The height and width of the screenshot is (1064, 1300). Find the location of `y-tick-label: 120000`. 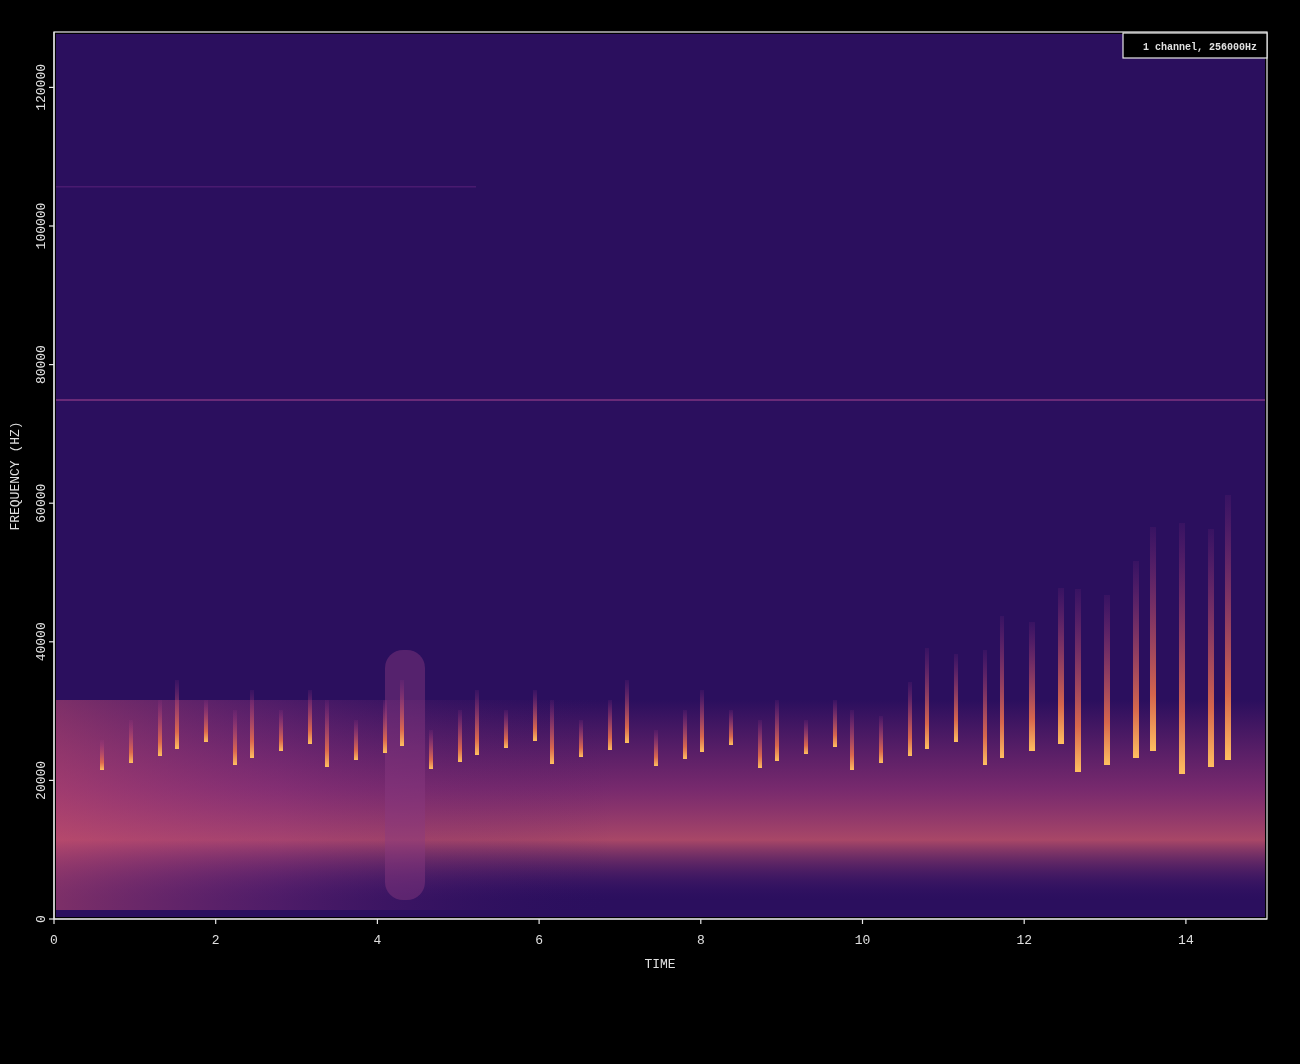

y-tick-label: 120000 is located at coordinates (41, 87).